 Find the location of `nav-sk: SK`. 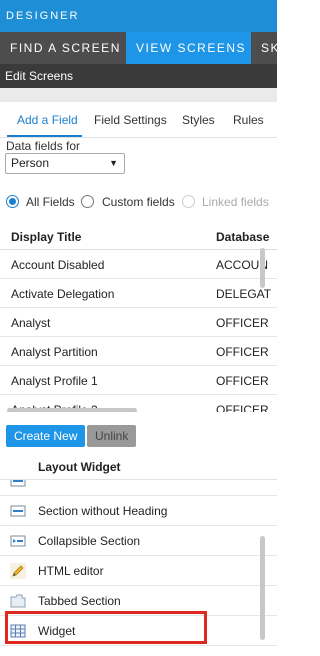

nav-sk: SK is located at coordinates (264, 48).